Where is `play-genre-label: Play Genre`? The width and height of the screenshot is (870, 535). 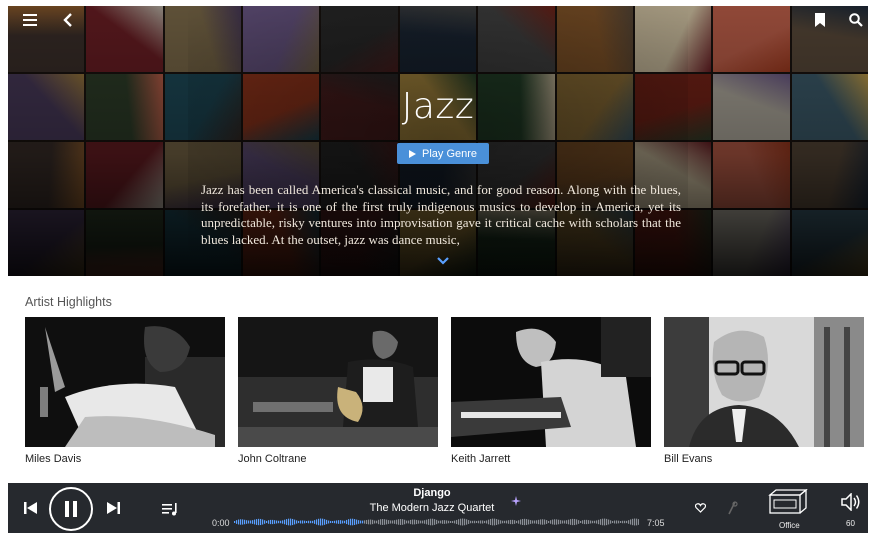
play-genre-label: Play Genre is located at coordinates (449, 153).